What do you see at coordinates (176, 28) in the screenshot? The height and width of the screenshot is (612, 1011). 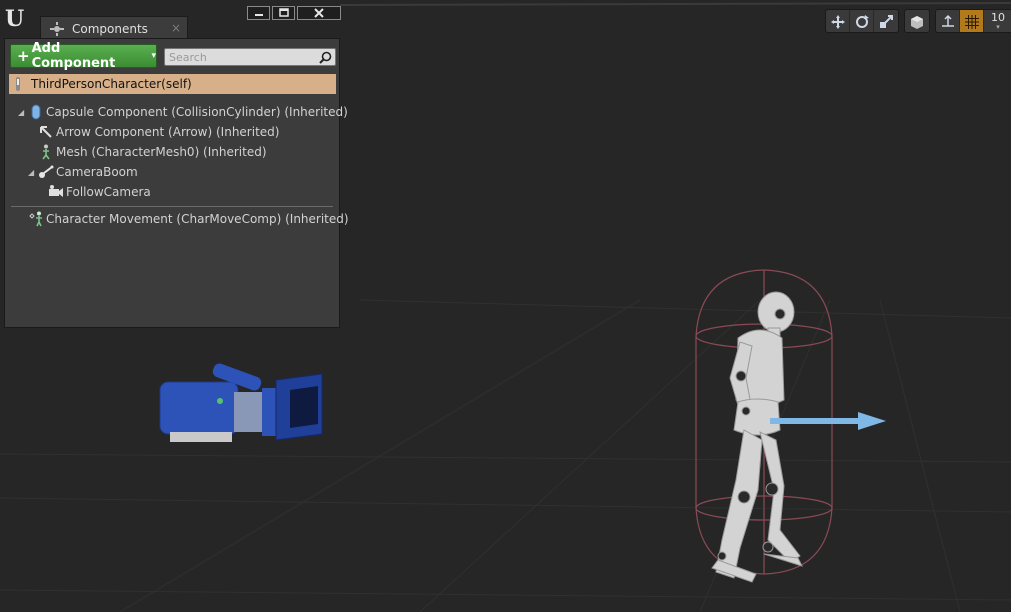 I see `close-icon: ×` at bounding box center [176, 28].